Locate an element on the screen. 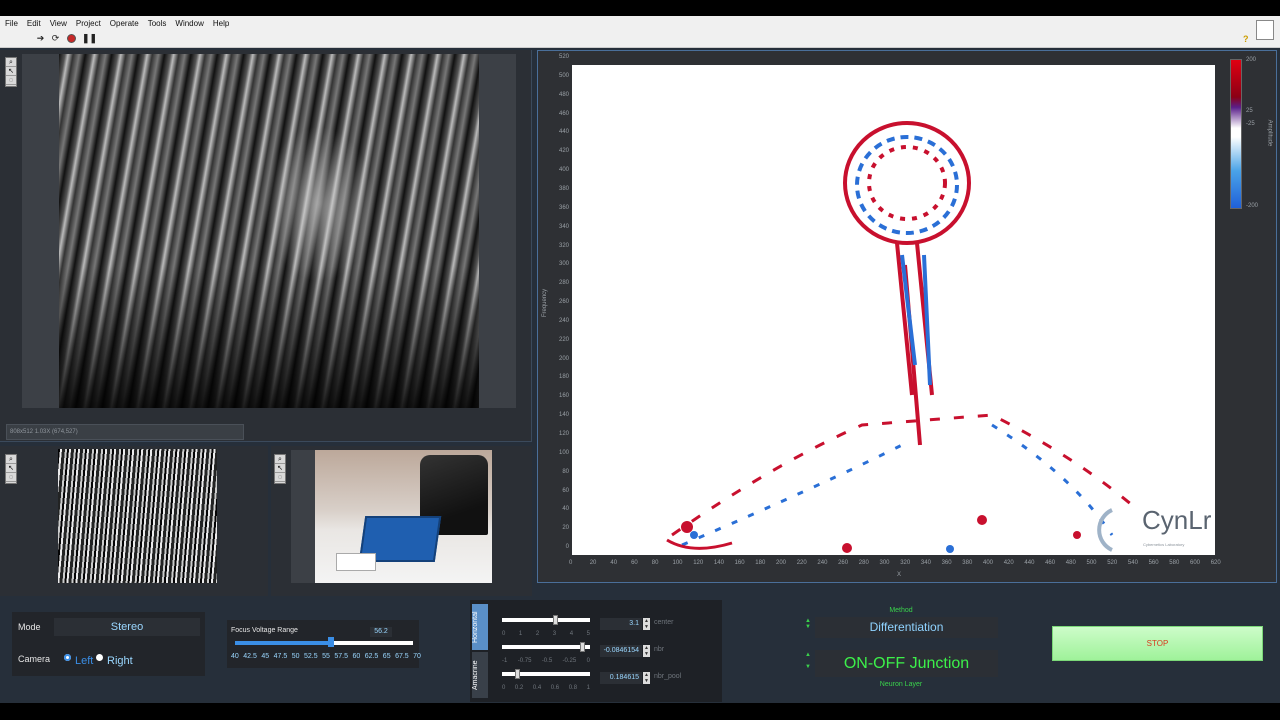 The height and width of the screenshot is (720, 1280). nbr-slider-track is located at coordinates (546, 647).